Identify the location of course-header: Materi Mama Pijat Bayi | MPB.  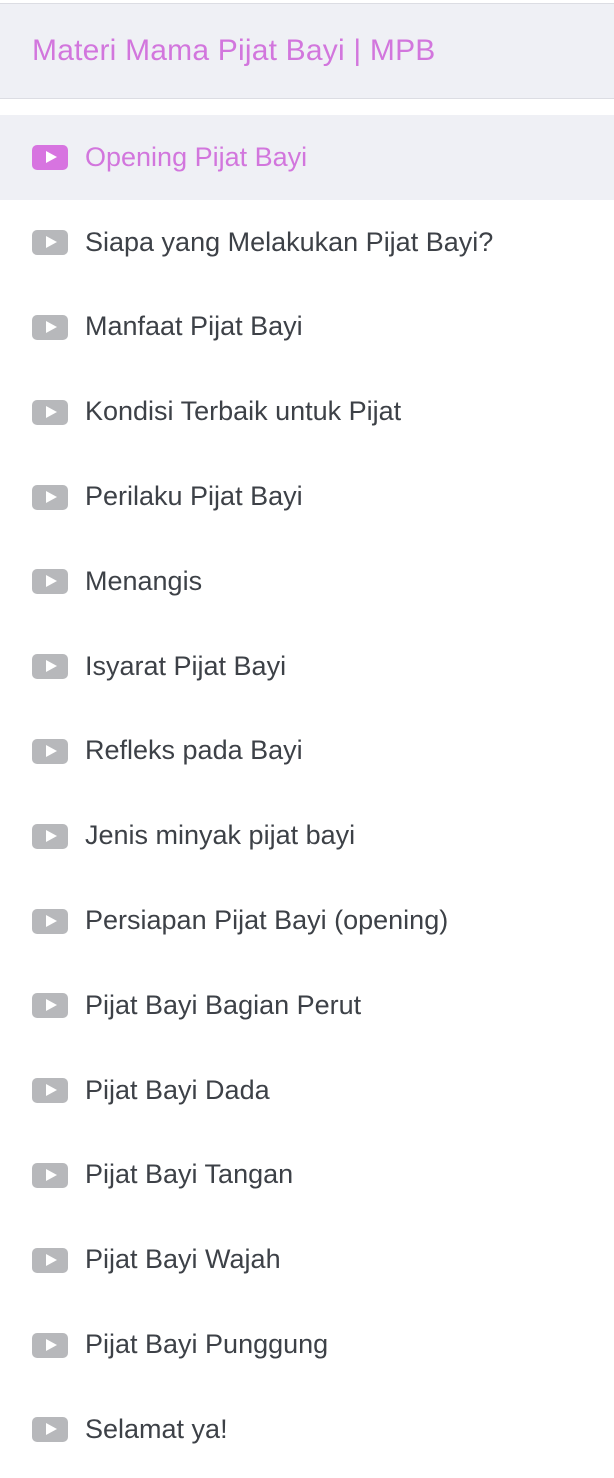
(307, 51).